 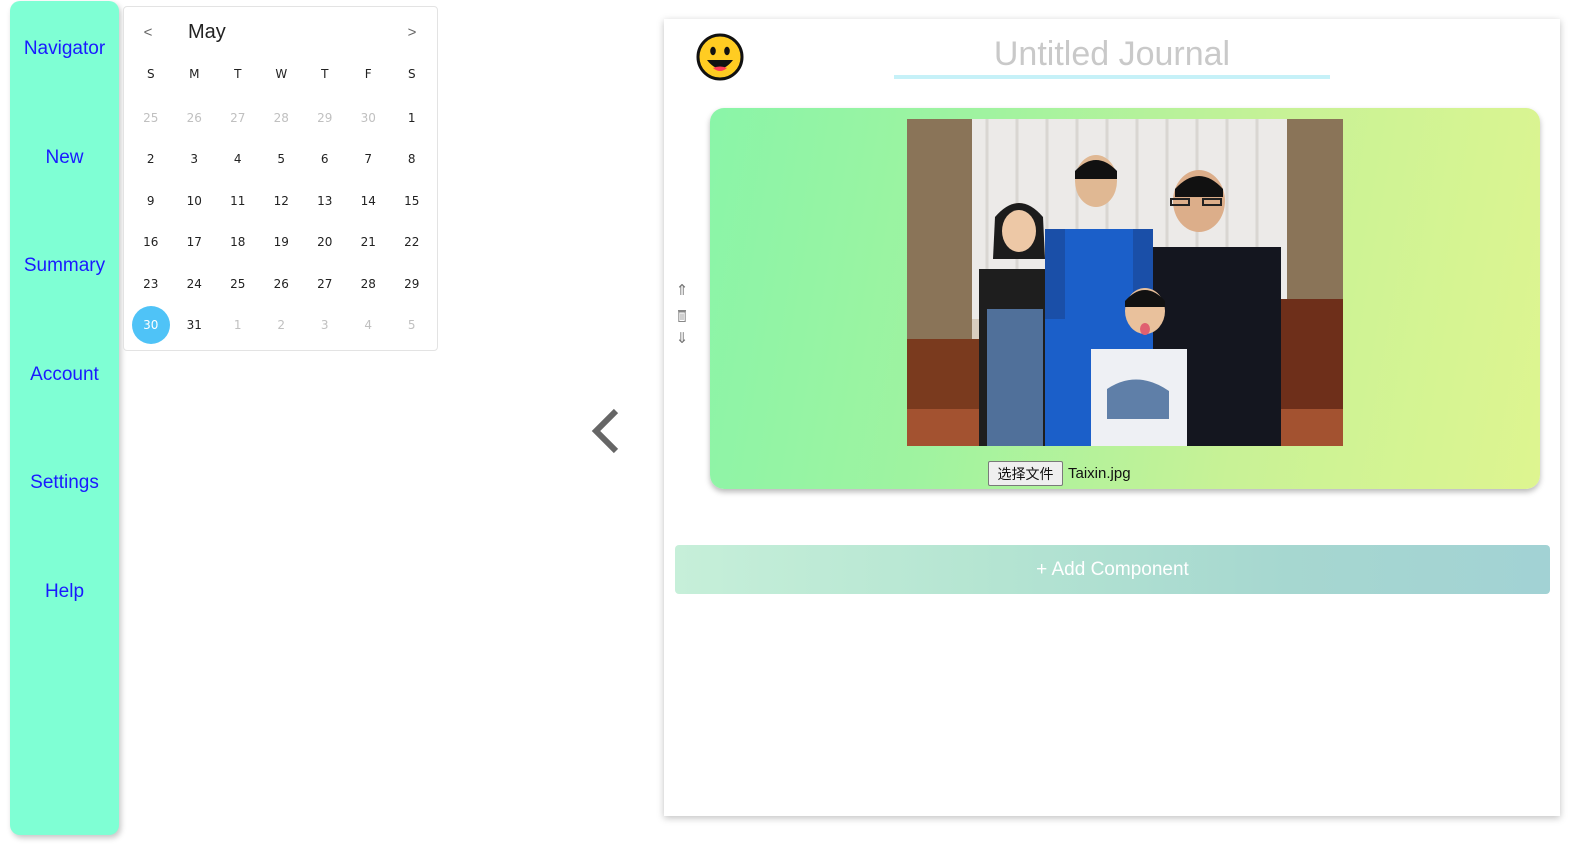 I want to click on nav-help: Help, so click(x=64, y=592).